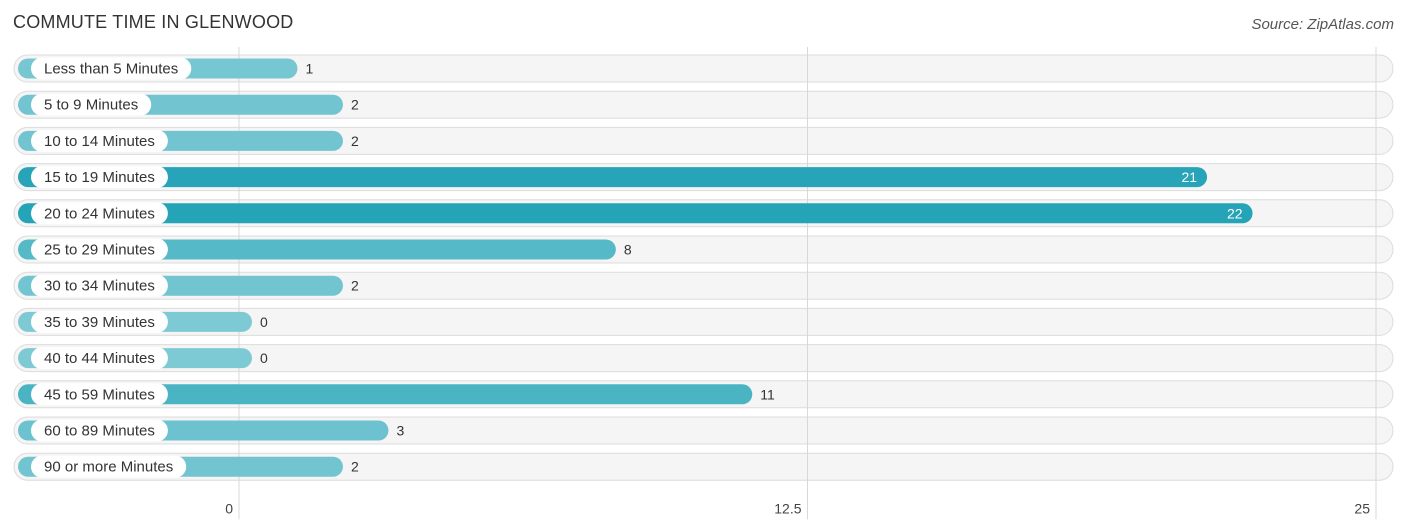  Describe the element at coordinates (99, 177) in the screenshot. I see `category-label: 15 to 19 Minutes` at that location.